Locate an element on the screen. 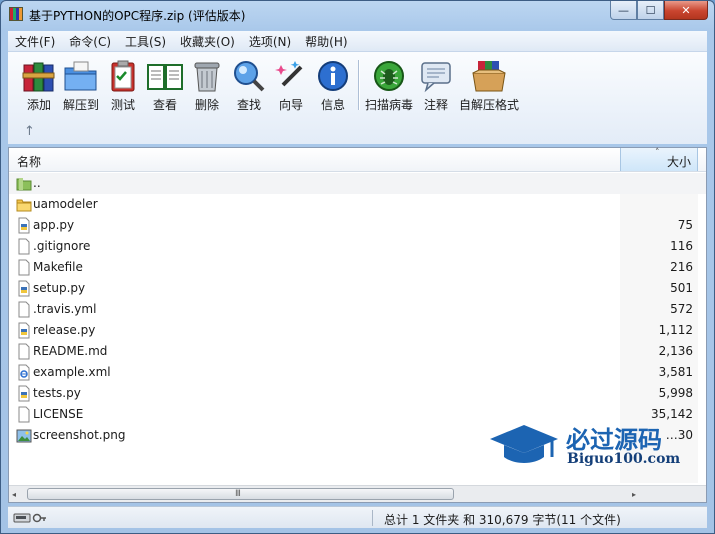  xml-file-icon is located at coordinates (24, 372).